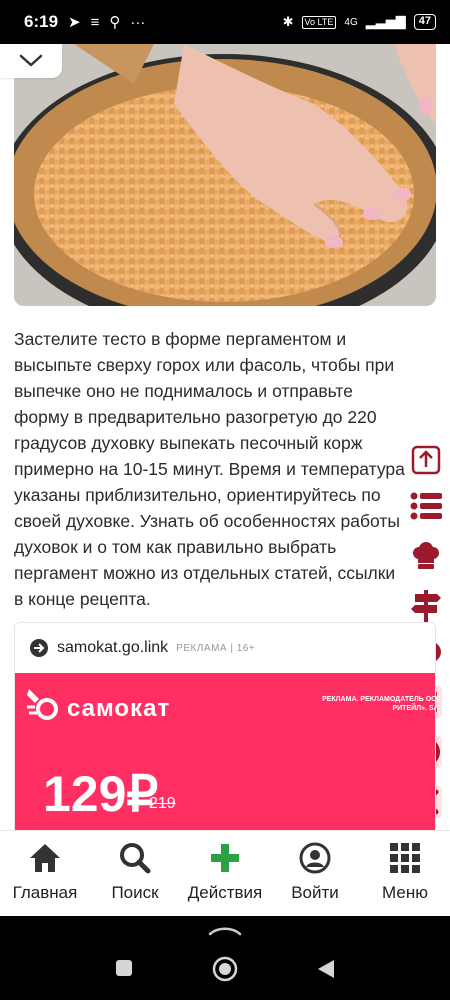  I want to click on chef-hat-icon, so click(426, 555).